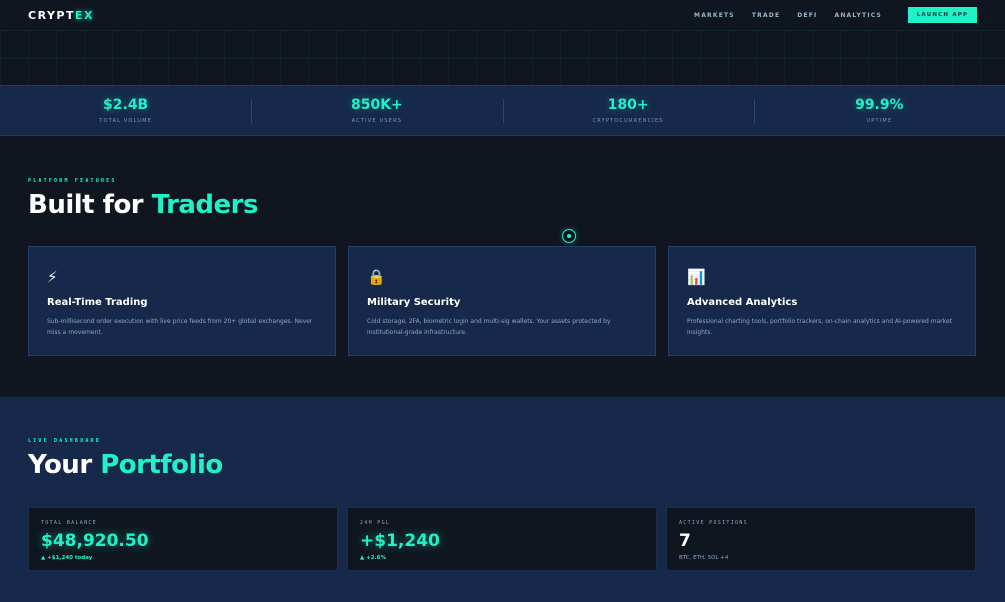 The width and height of the screenshot is (1005, 602). I want to click on nav-link-defi: DEFI, so click(807, 15).